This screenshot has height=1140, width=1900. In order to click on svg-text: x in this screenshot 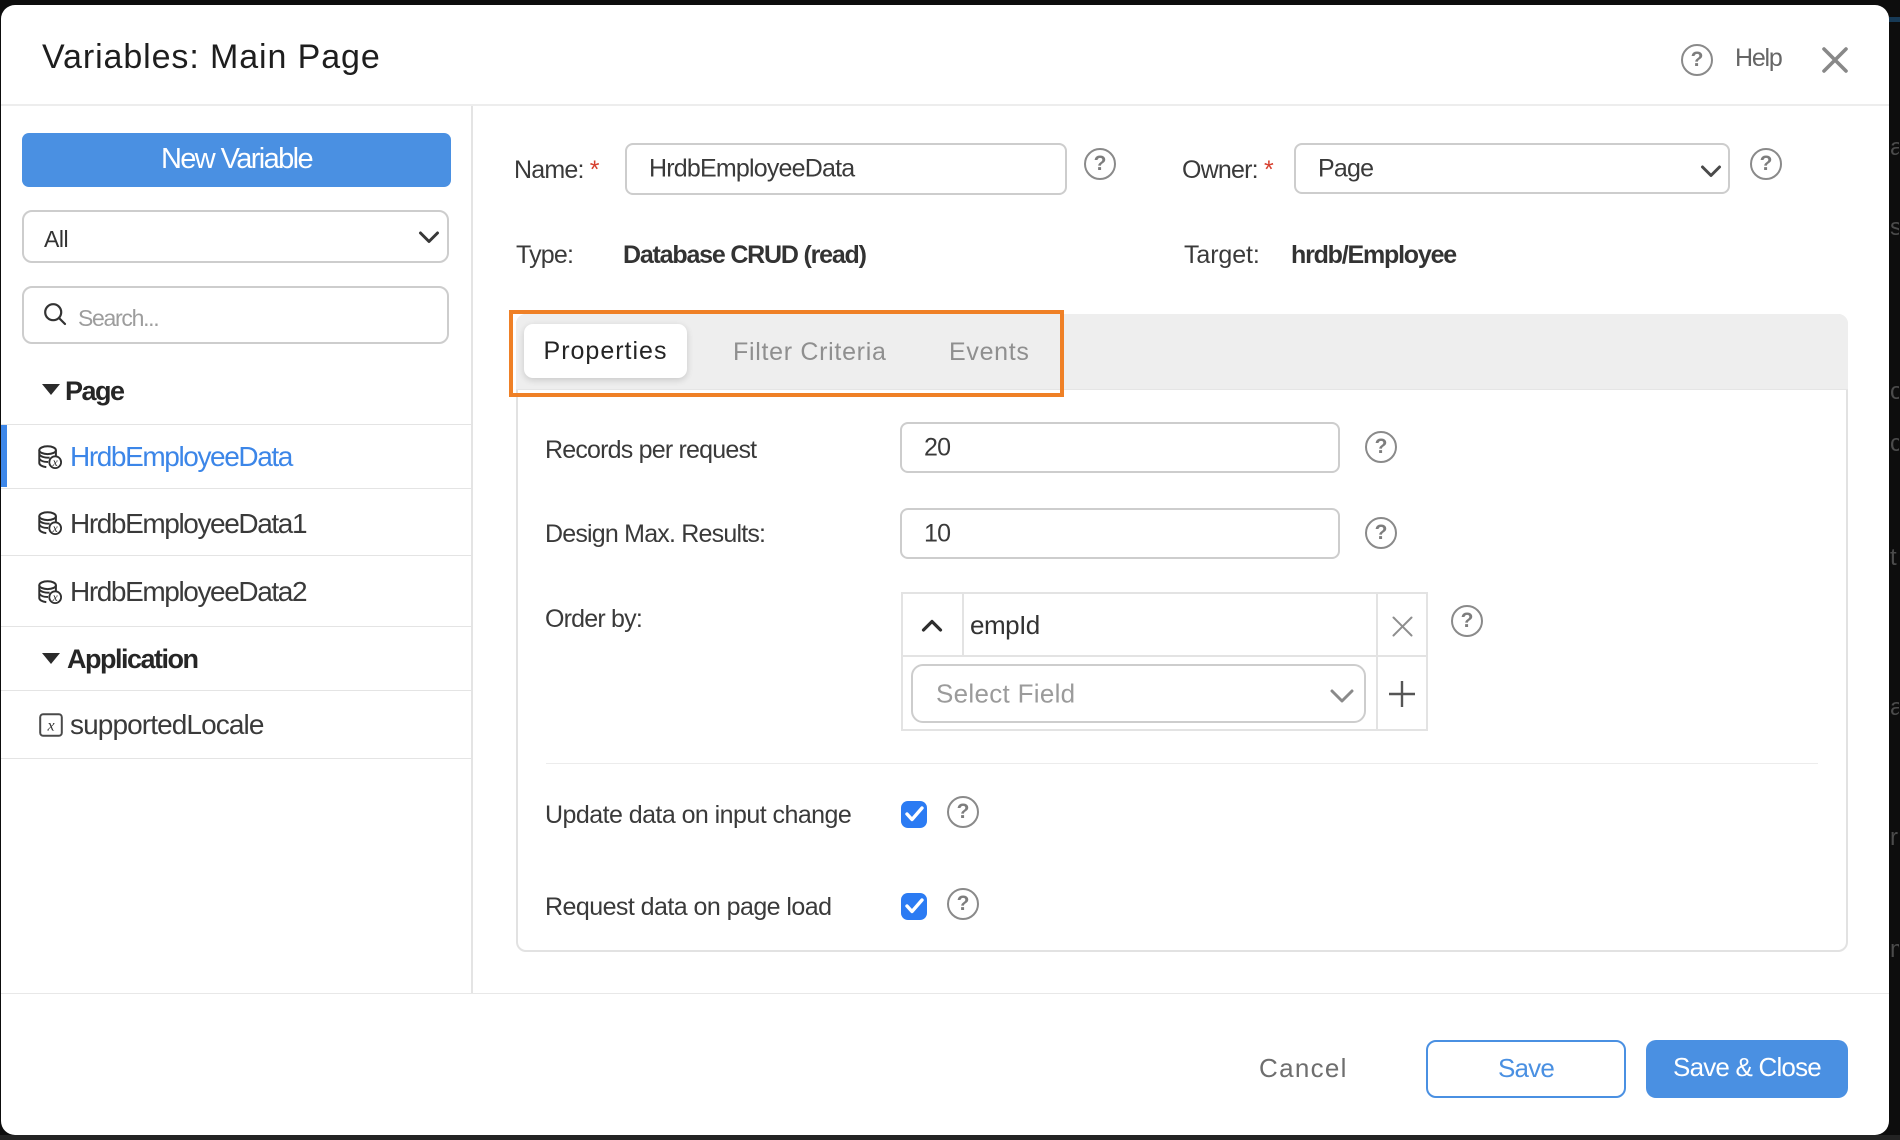, I will do `click(50, 726)`.